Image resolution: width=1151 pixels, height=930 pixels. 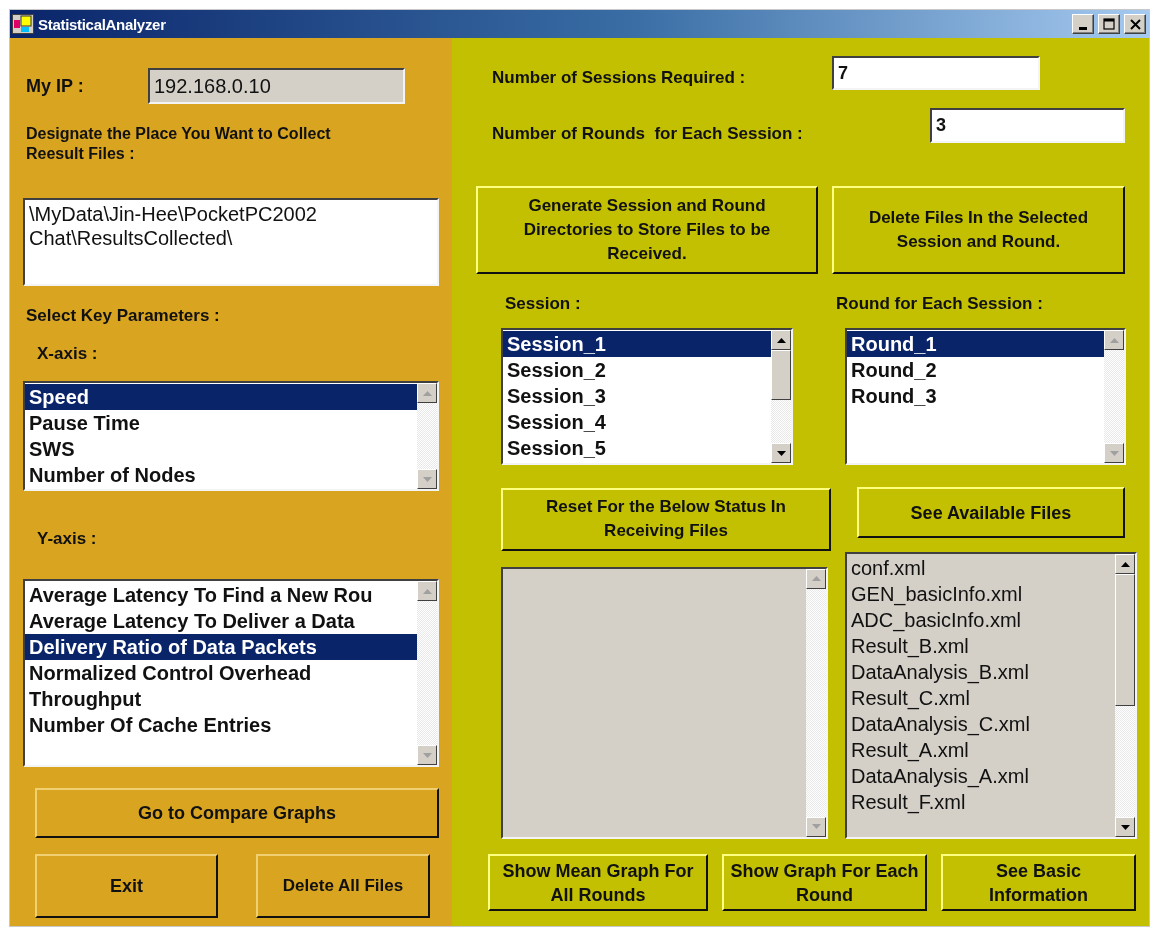 What do you see at coordinates (221, 449) in the screenshot?
I see `list-item: SWS` at bounding box center [221, 449].